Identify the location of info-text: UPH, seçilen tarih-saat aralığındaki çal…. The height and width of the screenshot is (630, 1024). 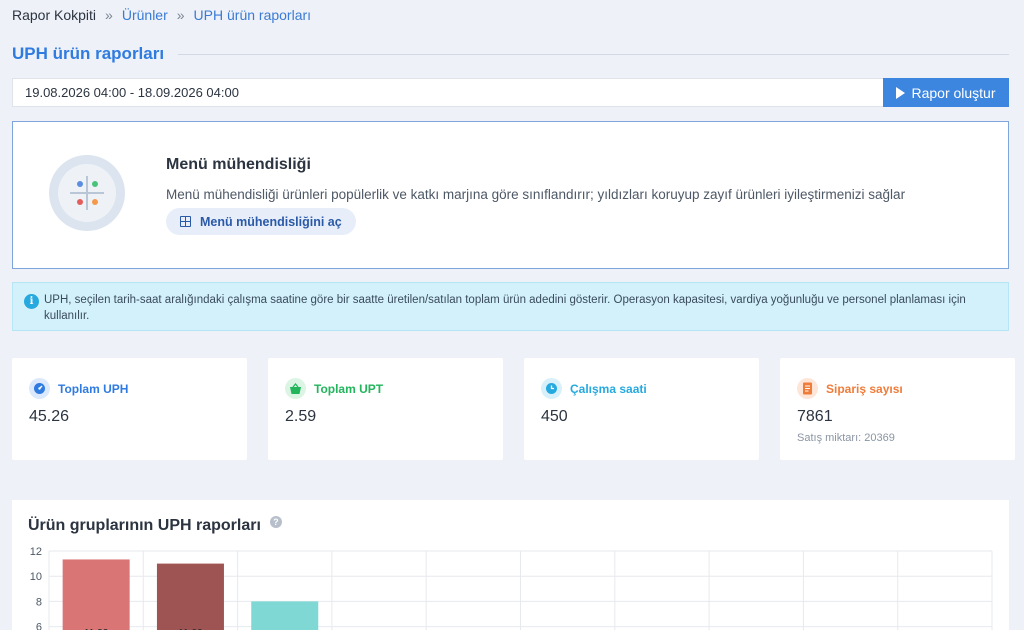
(505, 308).